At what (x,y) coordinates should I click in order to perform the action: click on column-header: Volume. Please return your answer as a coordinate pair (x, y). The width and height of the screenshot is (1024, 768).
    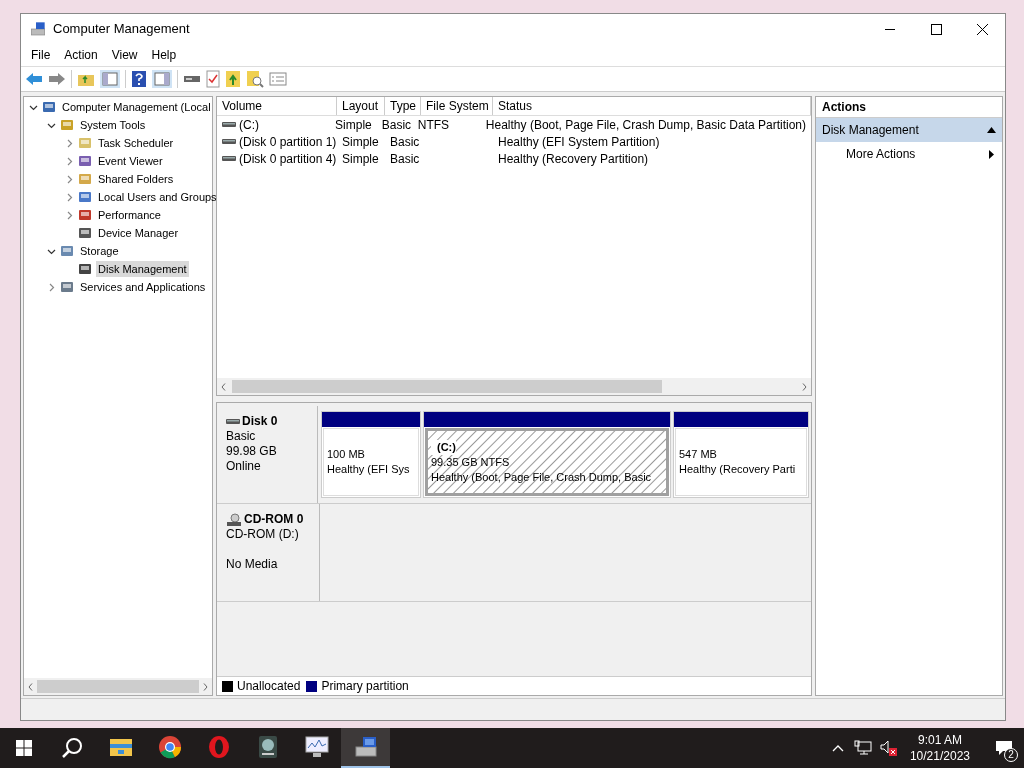
    Looking at the image, I should click on (277, 106).